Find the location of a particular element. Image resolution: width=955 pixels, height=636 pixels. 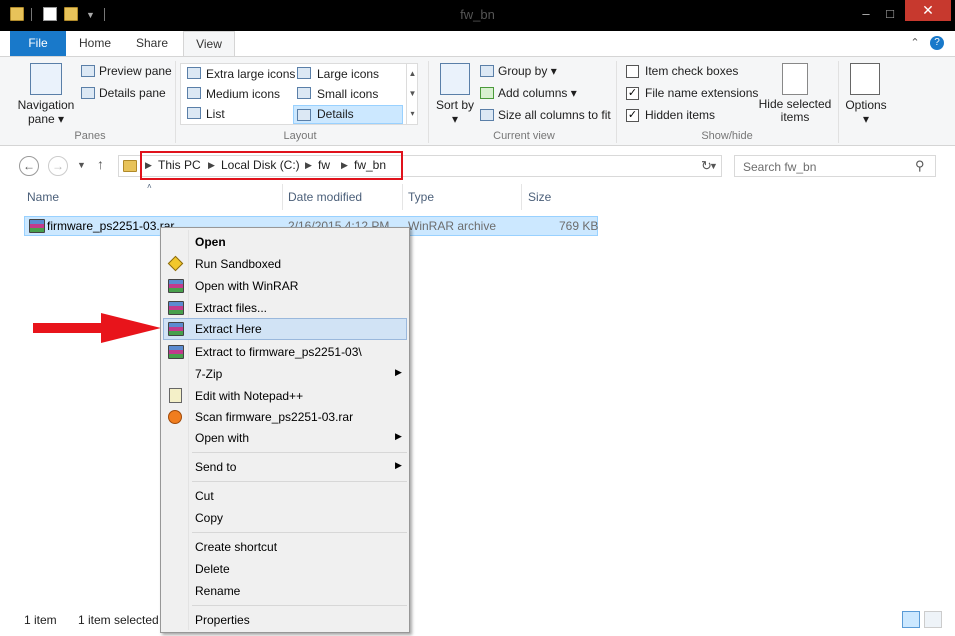

breadcrumb-local-disk: Local Disk (C:) is located at coordinates (260, 165).